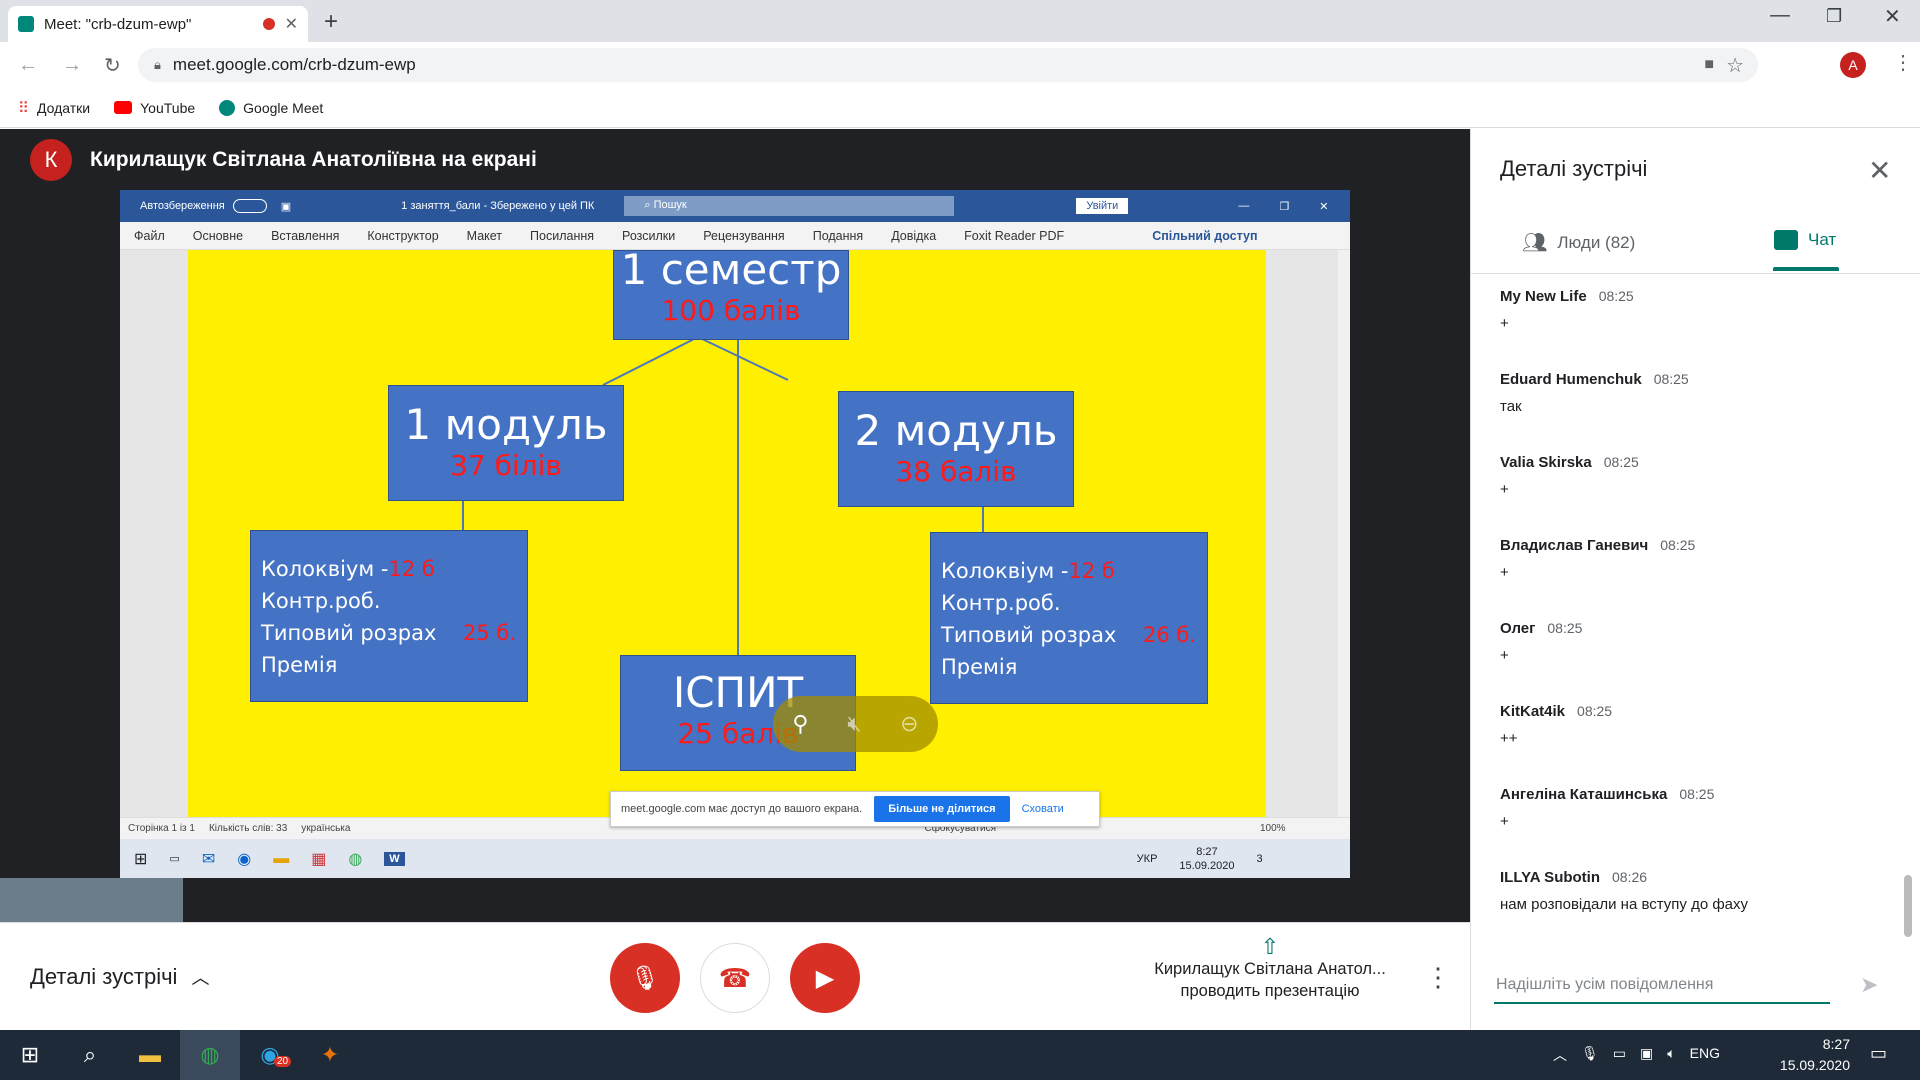 This screenshot has height=1080, width=1920. What do you see at coordinates (218, 236) in the screenshot?
I see `ribbon-tab: Основне` at bounding box center [218, 236].